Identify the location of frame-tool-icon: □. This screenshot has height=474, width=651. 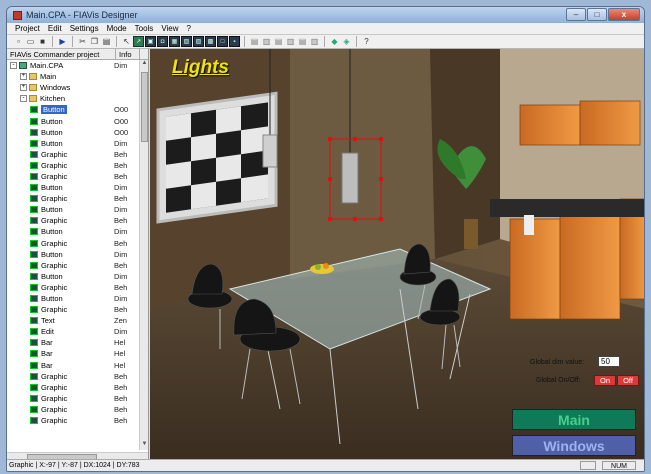
(222, 41).